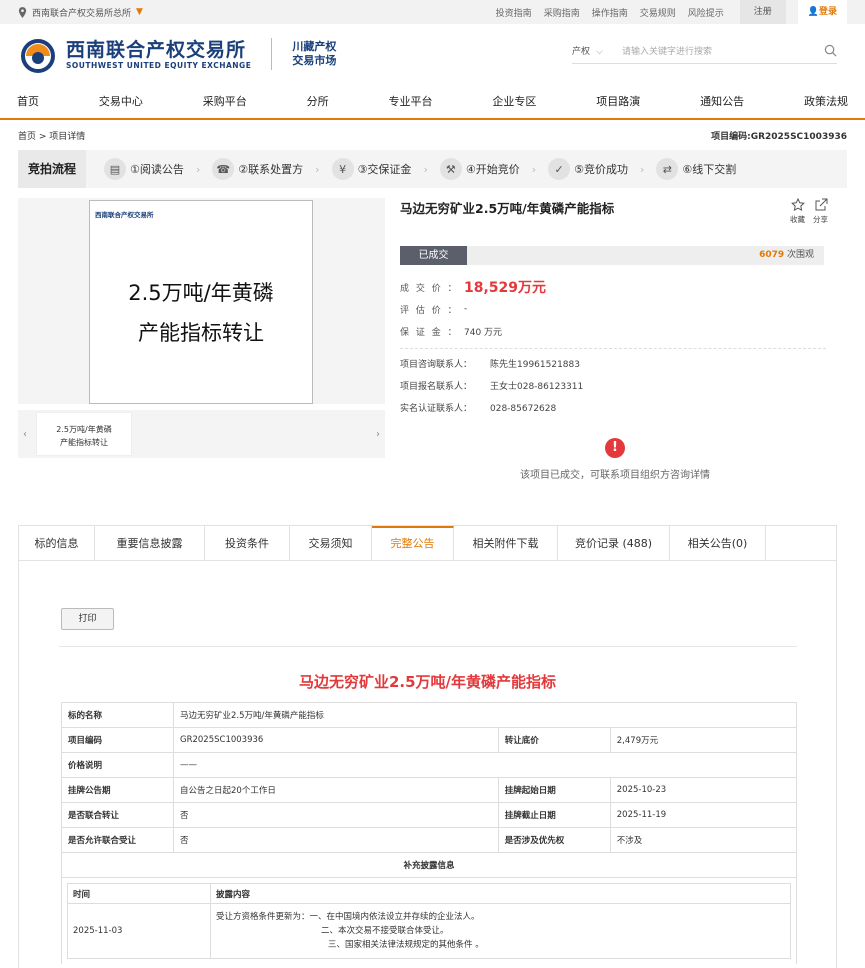 This screenshot has height=968, width=865. Describe the element at coordinates (500, 893) in the screenshot. I see `supplement-content-header: 披露内容` at that location.